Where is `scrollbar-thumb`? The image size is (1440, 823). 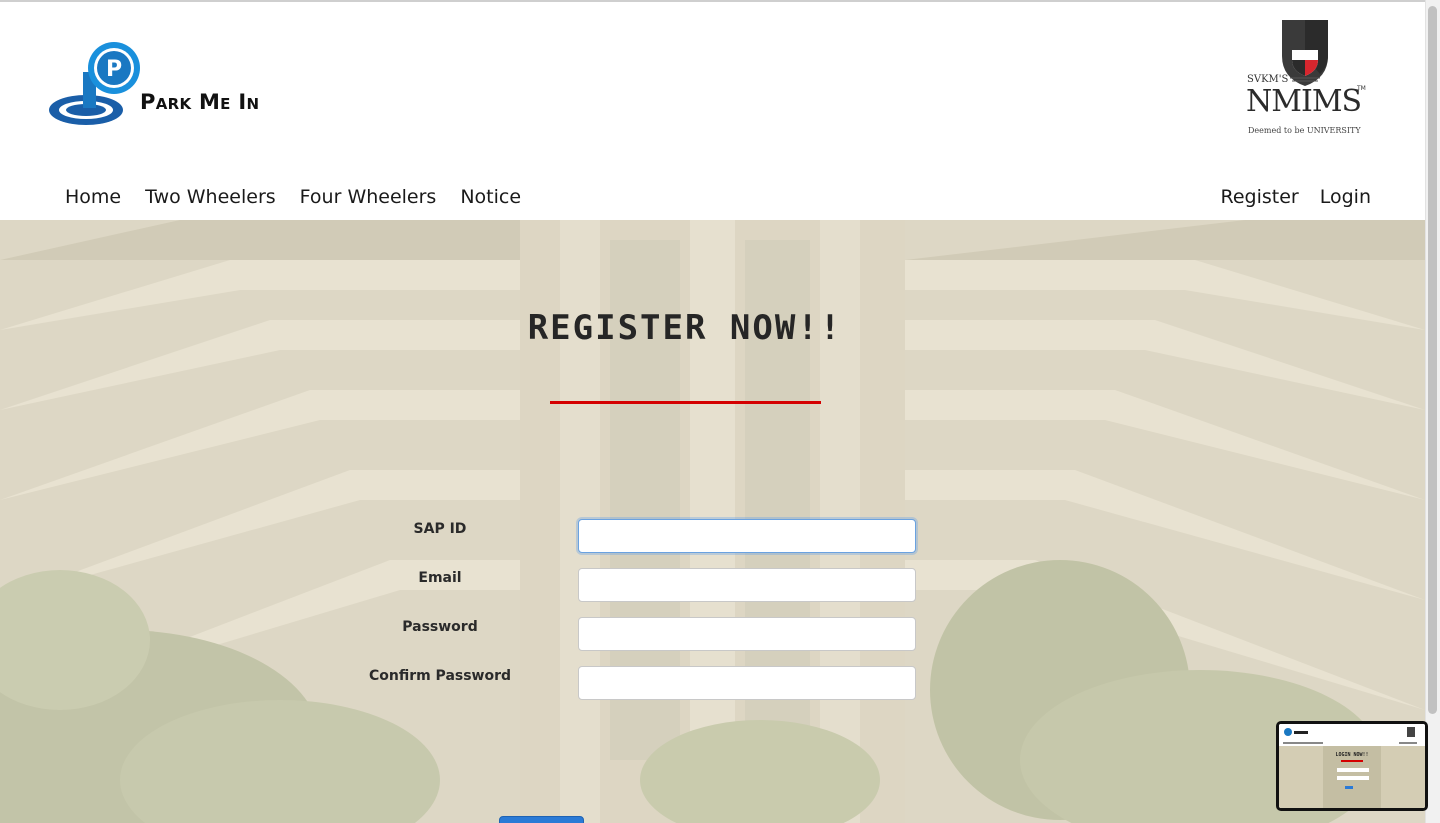
scrollbar-thumb is located at coordinates (1432, 360).